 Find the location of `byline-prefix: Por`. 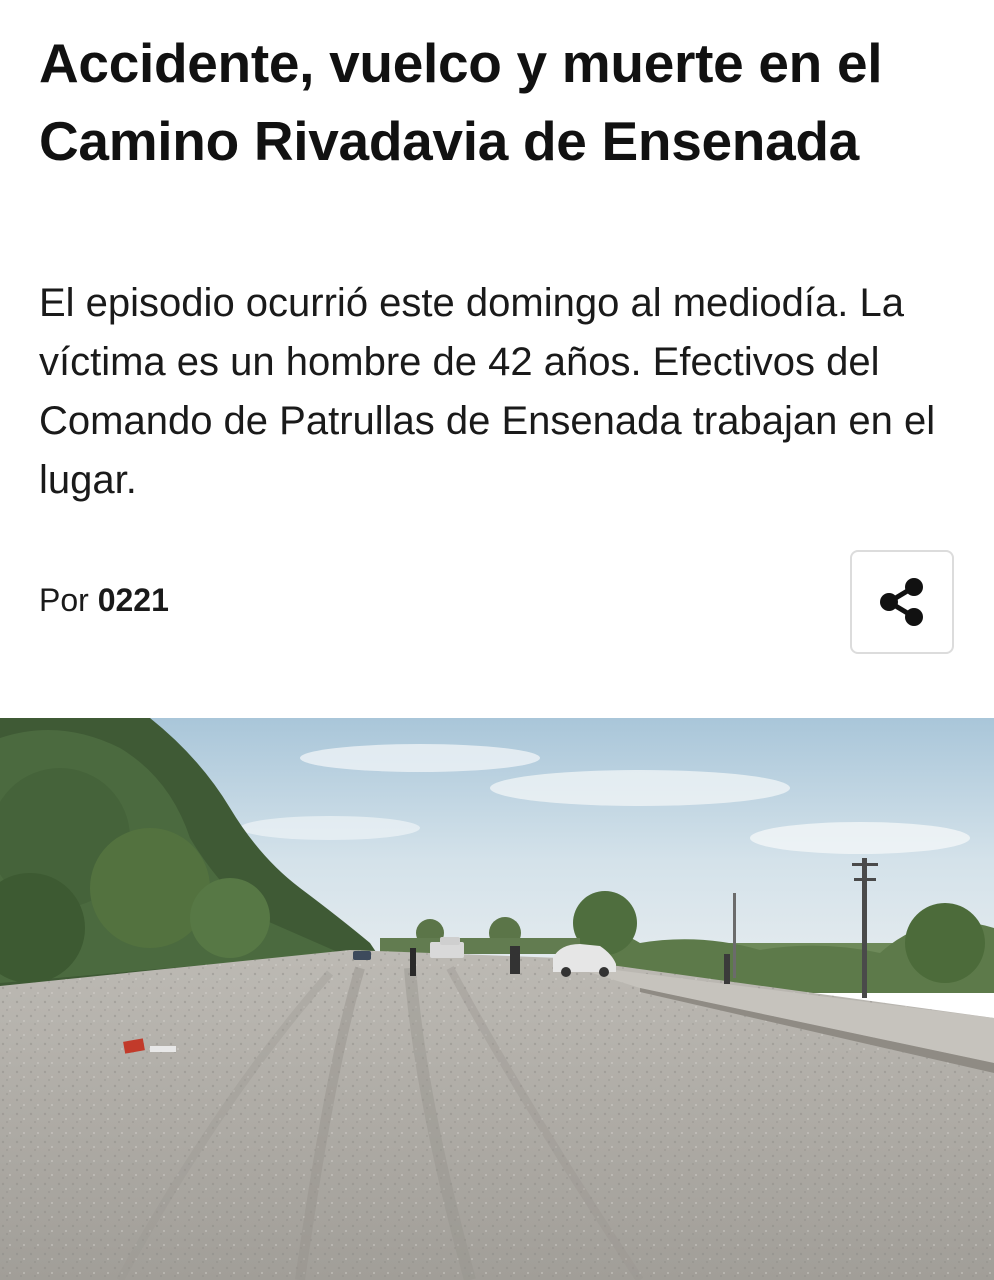

byline-prefix: Por is located at coordinates (64, 600).